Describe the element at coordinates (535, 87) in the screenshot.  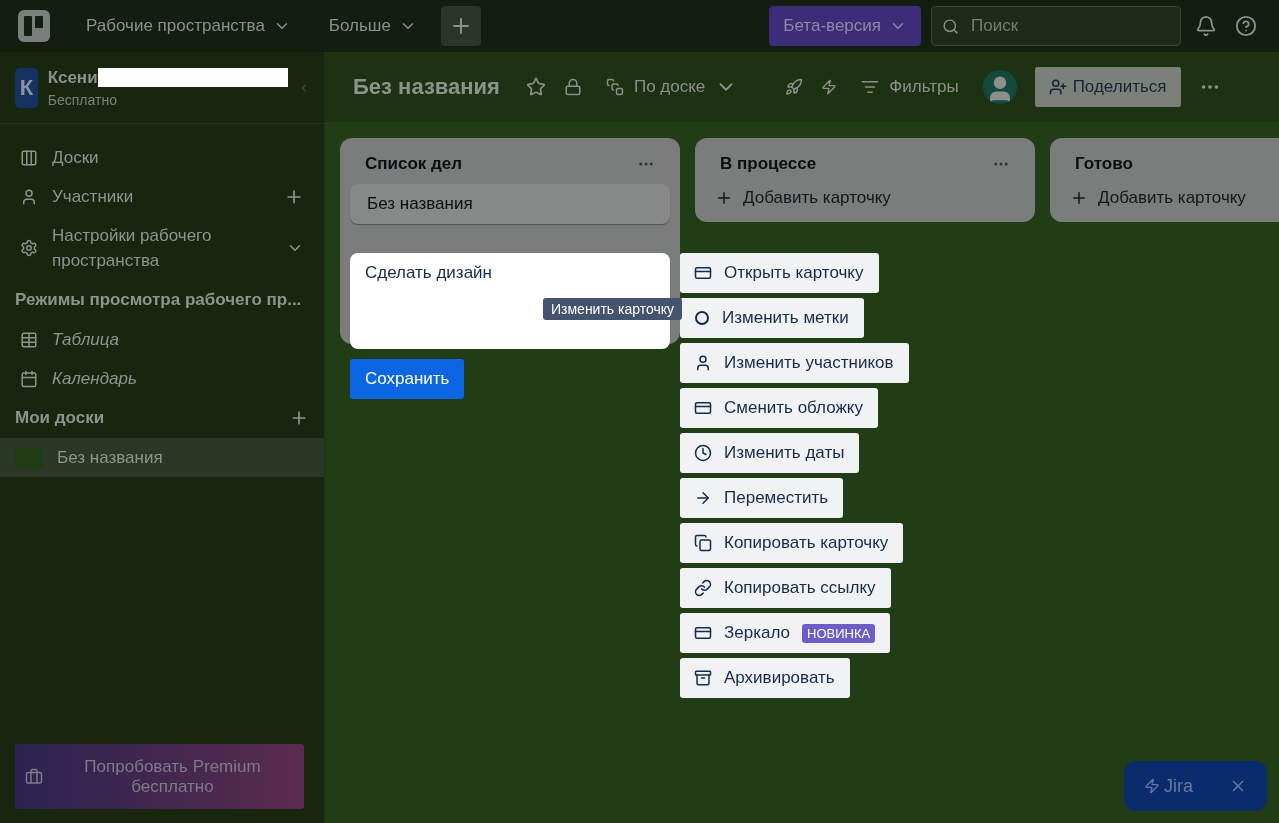
I see `star-icon` at that location.